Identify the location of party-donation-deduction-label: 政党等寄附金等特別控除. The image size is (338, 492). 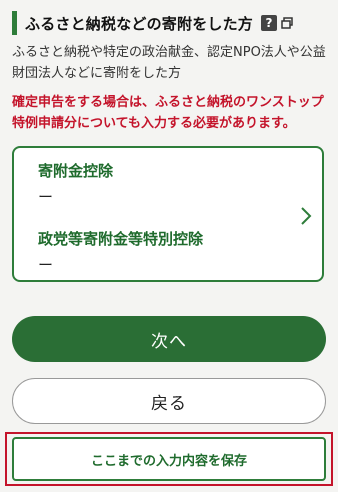
(121, 239).